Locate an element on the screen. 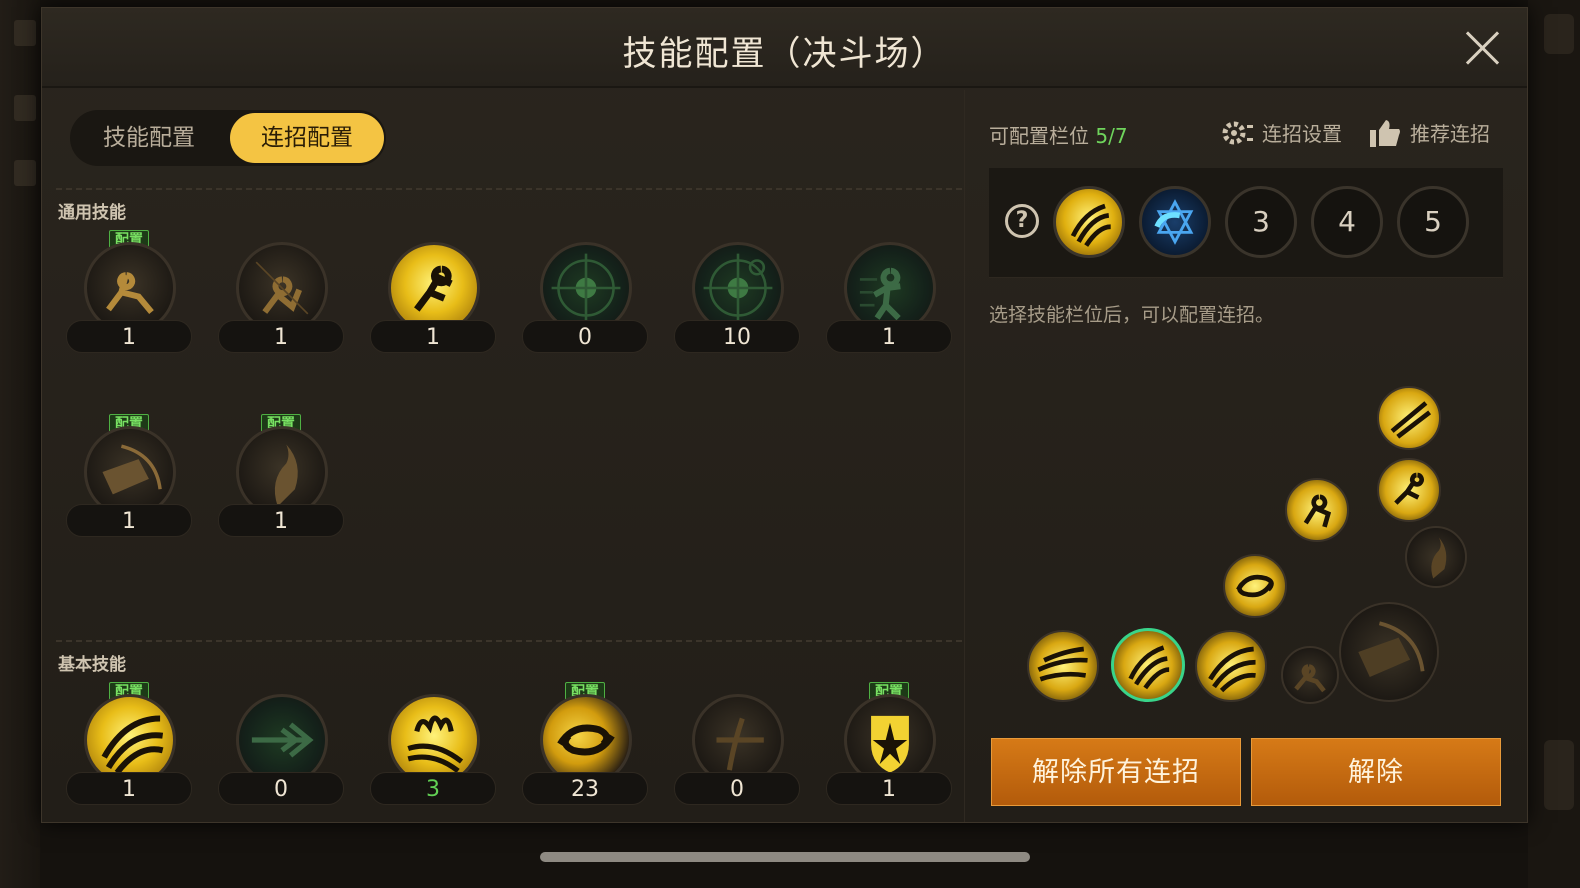  skill-slot: 配置 23 is located at coordinates (587, 747).